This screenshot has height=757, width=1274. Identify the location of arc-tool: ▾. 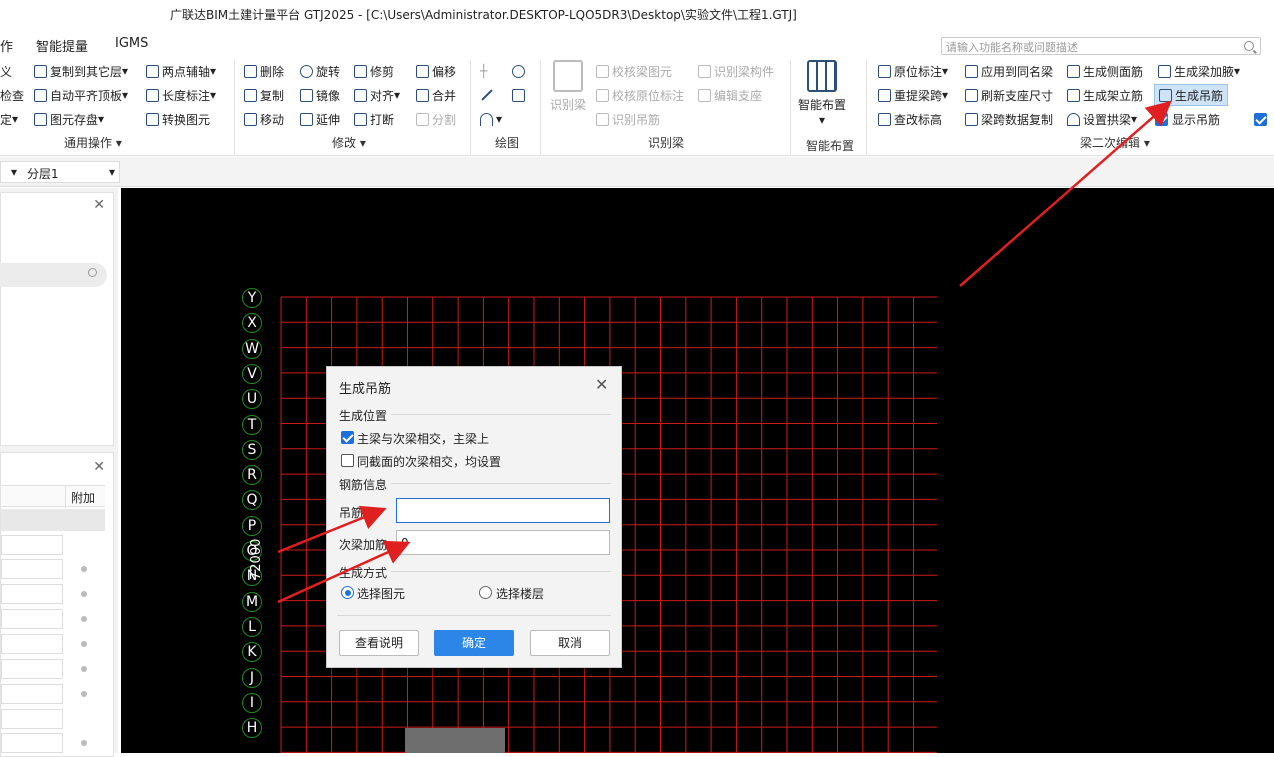
(491, 119).